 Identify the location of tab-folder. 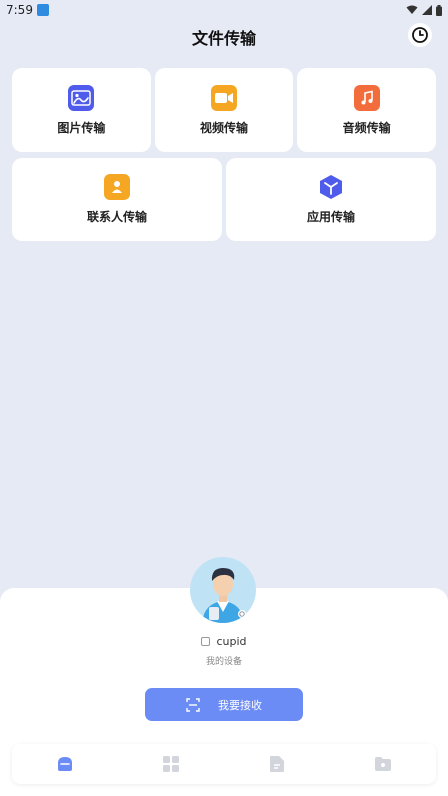
(383, 764).